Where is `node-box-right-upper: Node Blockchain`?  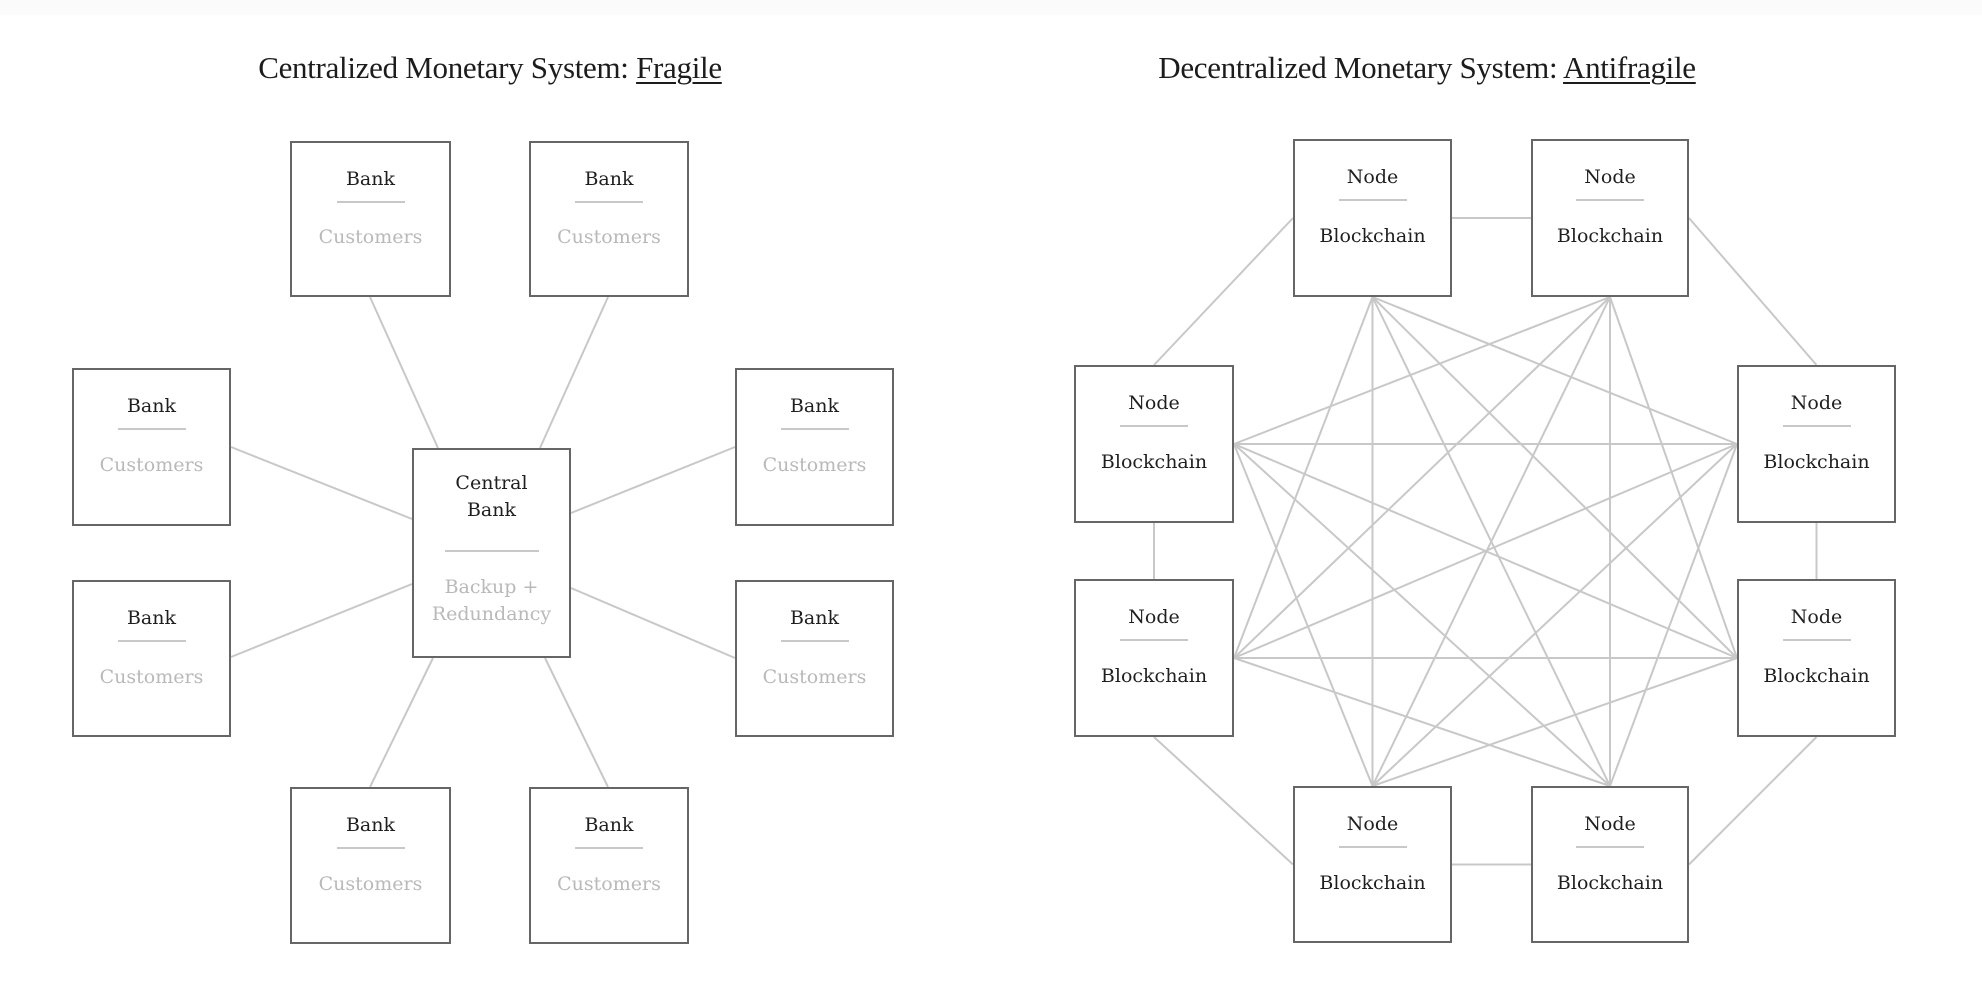 node-box-right-upper: Node Blockchain is located at coordinates (1816, 444).